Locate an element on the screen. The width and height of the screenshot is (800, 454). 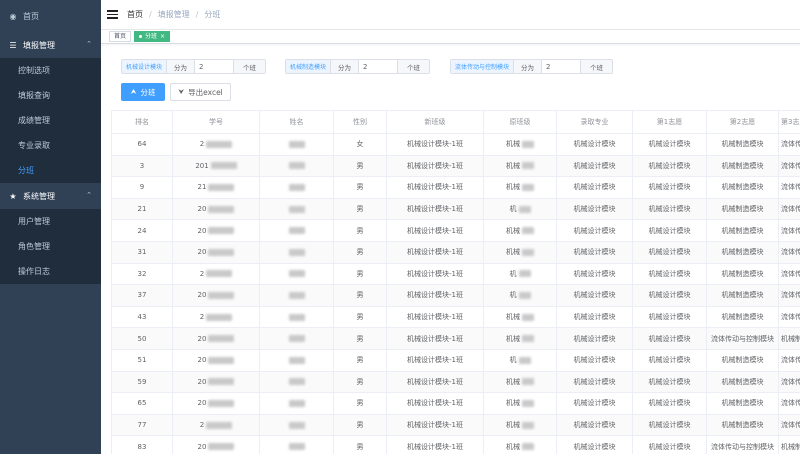
divide-label: 分为 is located at coordinates (181, 66).